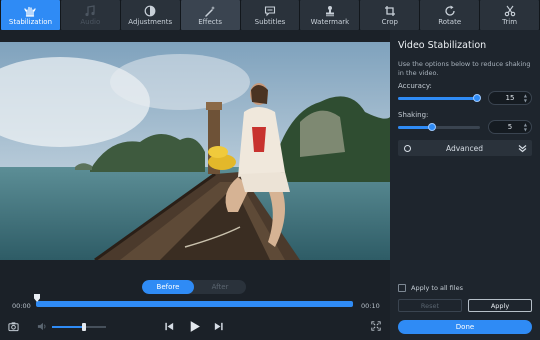 This screenshot has height=340, width=540. I want to click on accuracy-slider-handle, so click(476, 97).